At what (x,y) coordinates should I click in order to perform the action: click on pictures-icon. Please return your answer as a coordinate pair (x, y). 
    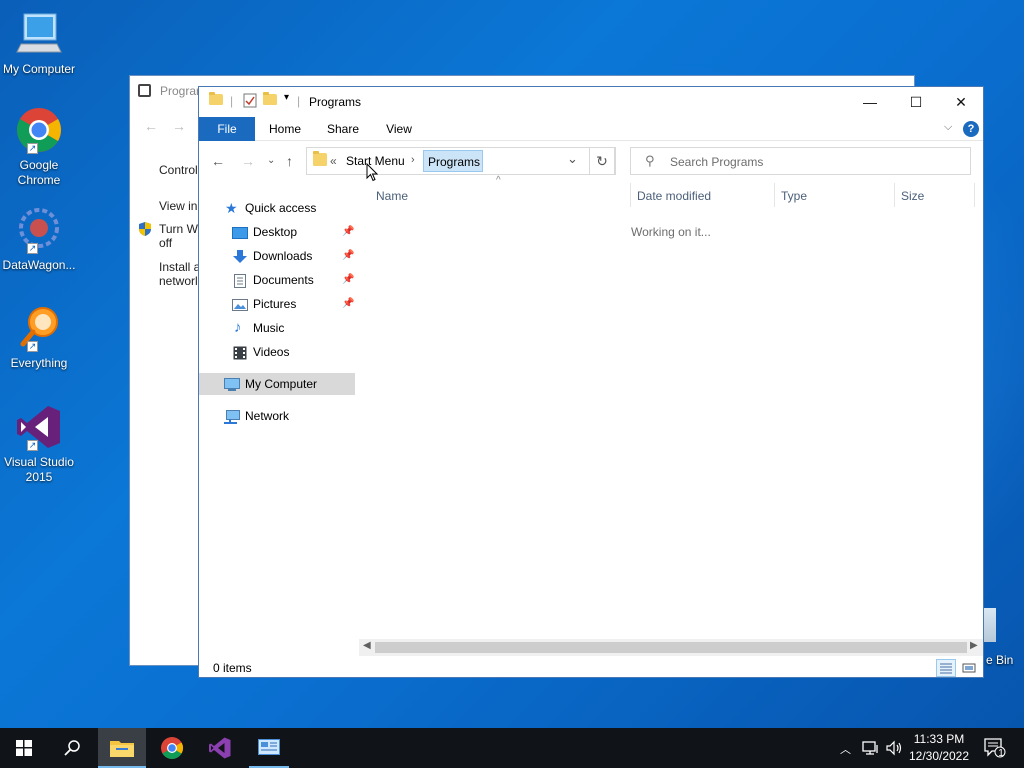
    Looking at the image, I should click on (240, 304).